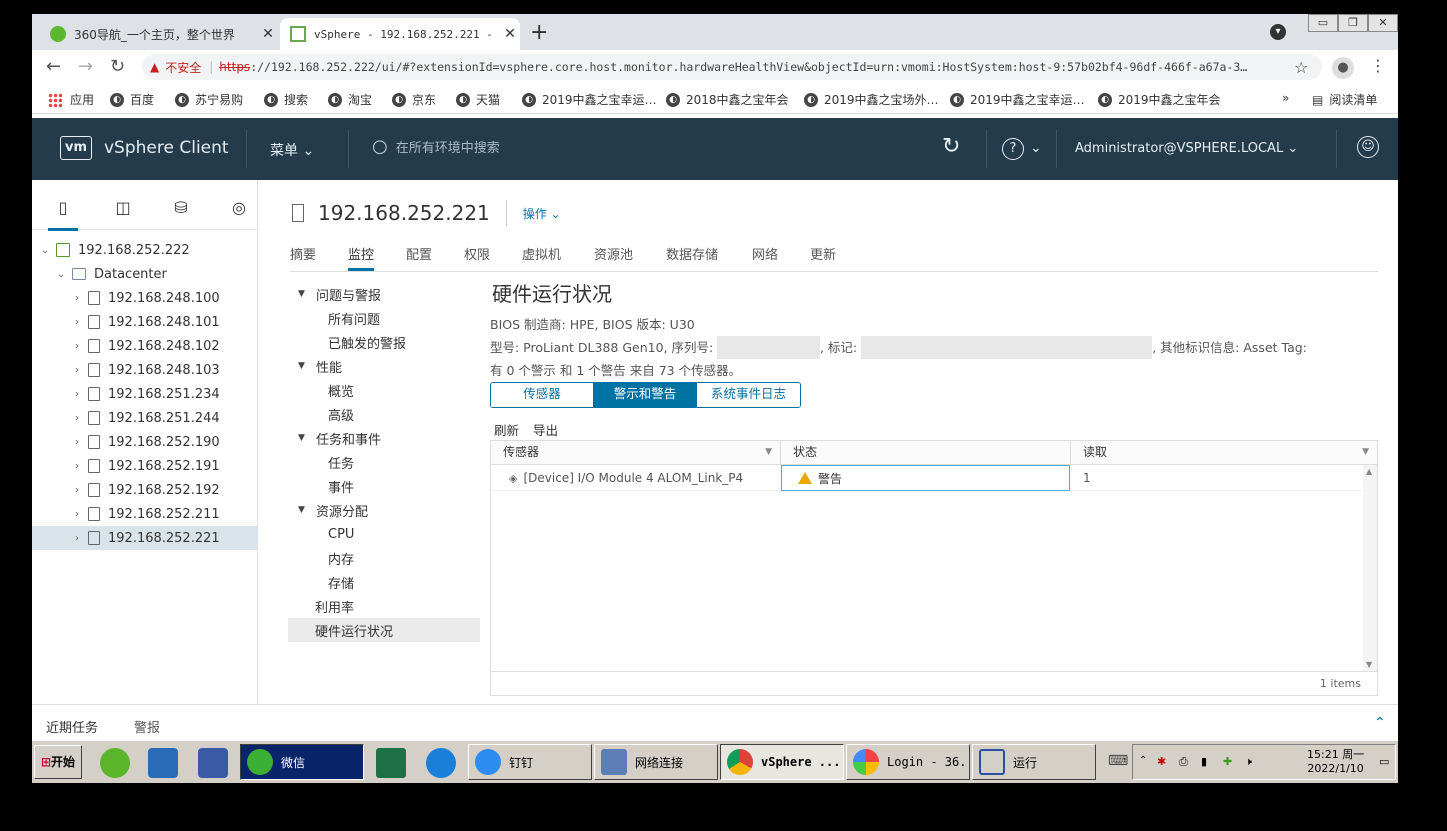  I want to click on nav-tasks: 任务, so click(384, 462).